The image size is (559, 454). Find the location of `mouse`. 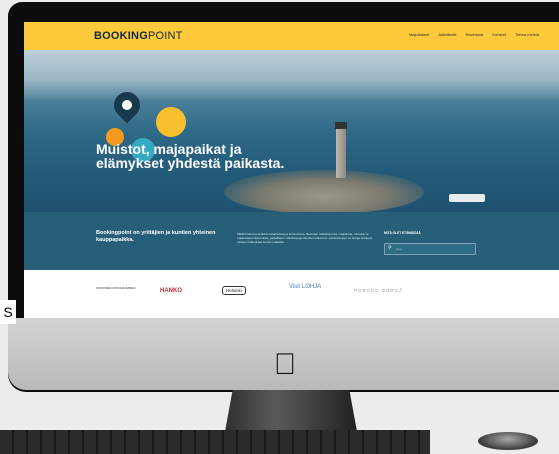

mouse is located at coordinates (508, 441).